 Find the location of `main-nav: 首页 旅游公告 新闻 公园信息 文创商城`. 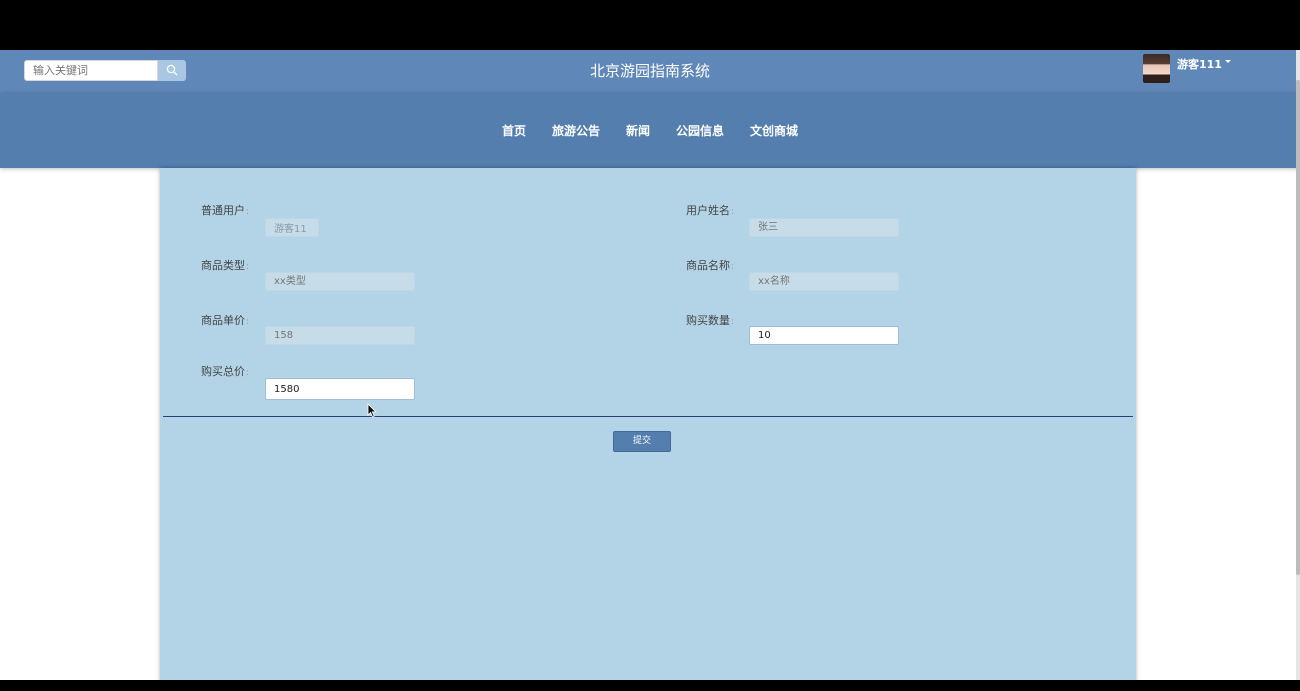

main-nav: 首页 旅游公告 新闻 公园信息 文创商城 is located at coordinates (650, 130).